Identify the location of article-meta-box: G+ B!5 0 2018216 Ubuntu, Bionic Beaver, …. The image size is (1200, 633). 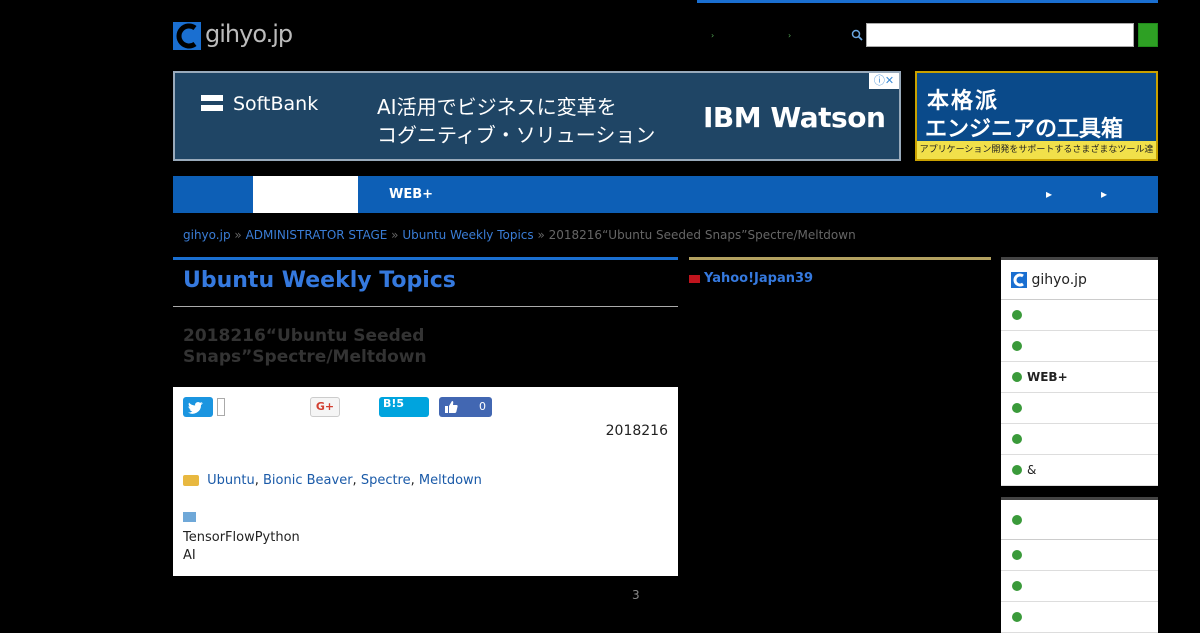
(425, 481).